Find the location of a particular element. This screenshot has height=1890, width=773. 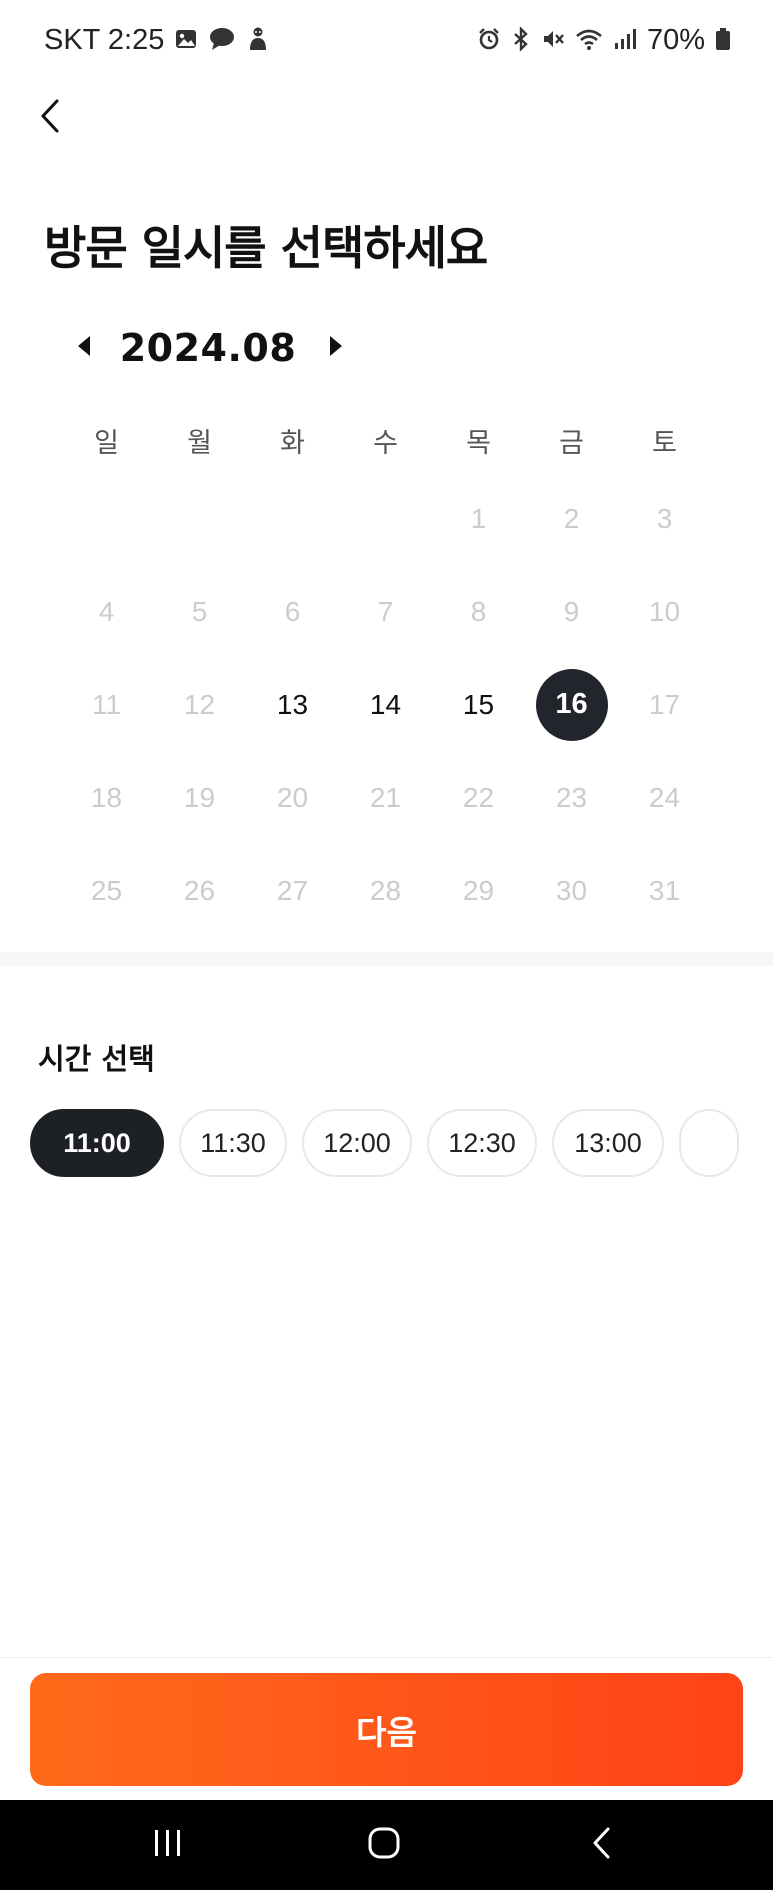

weekday-label: 목 is located at coordinates (478, 443).